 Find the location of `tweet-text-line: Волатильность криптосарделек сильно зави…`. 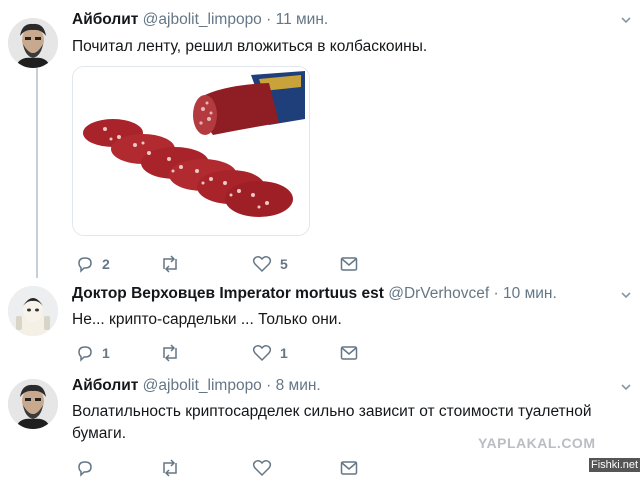

tweet-text-line: Волатильность криптосарделек сильно зави… is located at coordinates (332, 411).